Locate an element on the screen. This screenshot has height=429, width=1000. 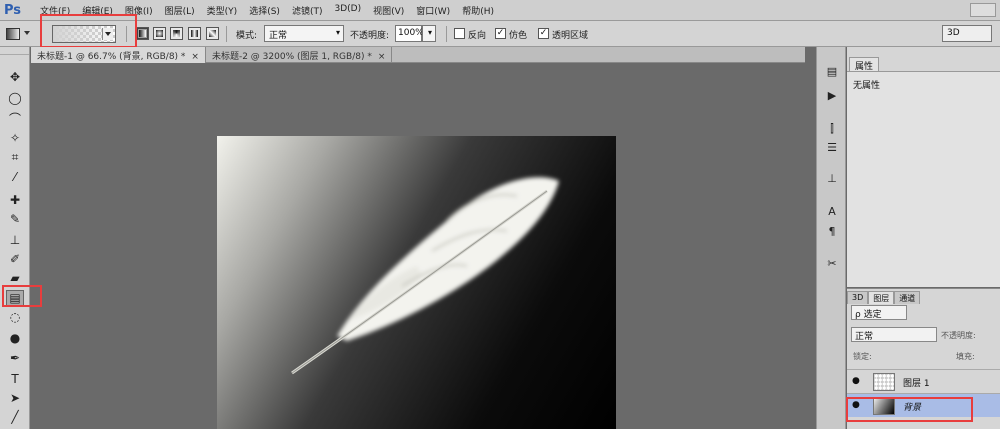
line-tool-icon: ╱ is located at coordinates (15, 417).